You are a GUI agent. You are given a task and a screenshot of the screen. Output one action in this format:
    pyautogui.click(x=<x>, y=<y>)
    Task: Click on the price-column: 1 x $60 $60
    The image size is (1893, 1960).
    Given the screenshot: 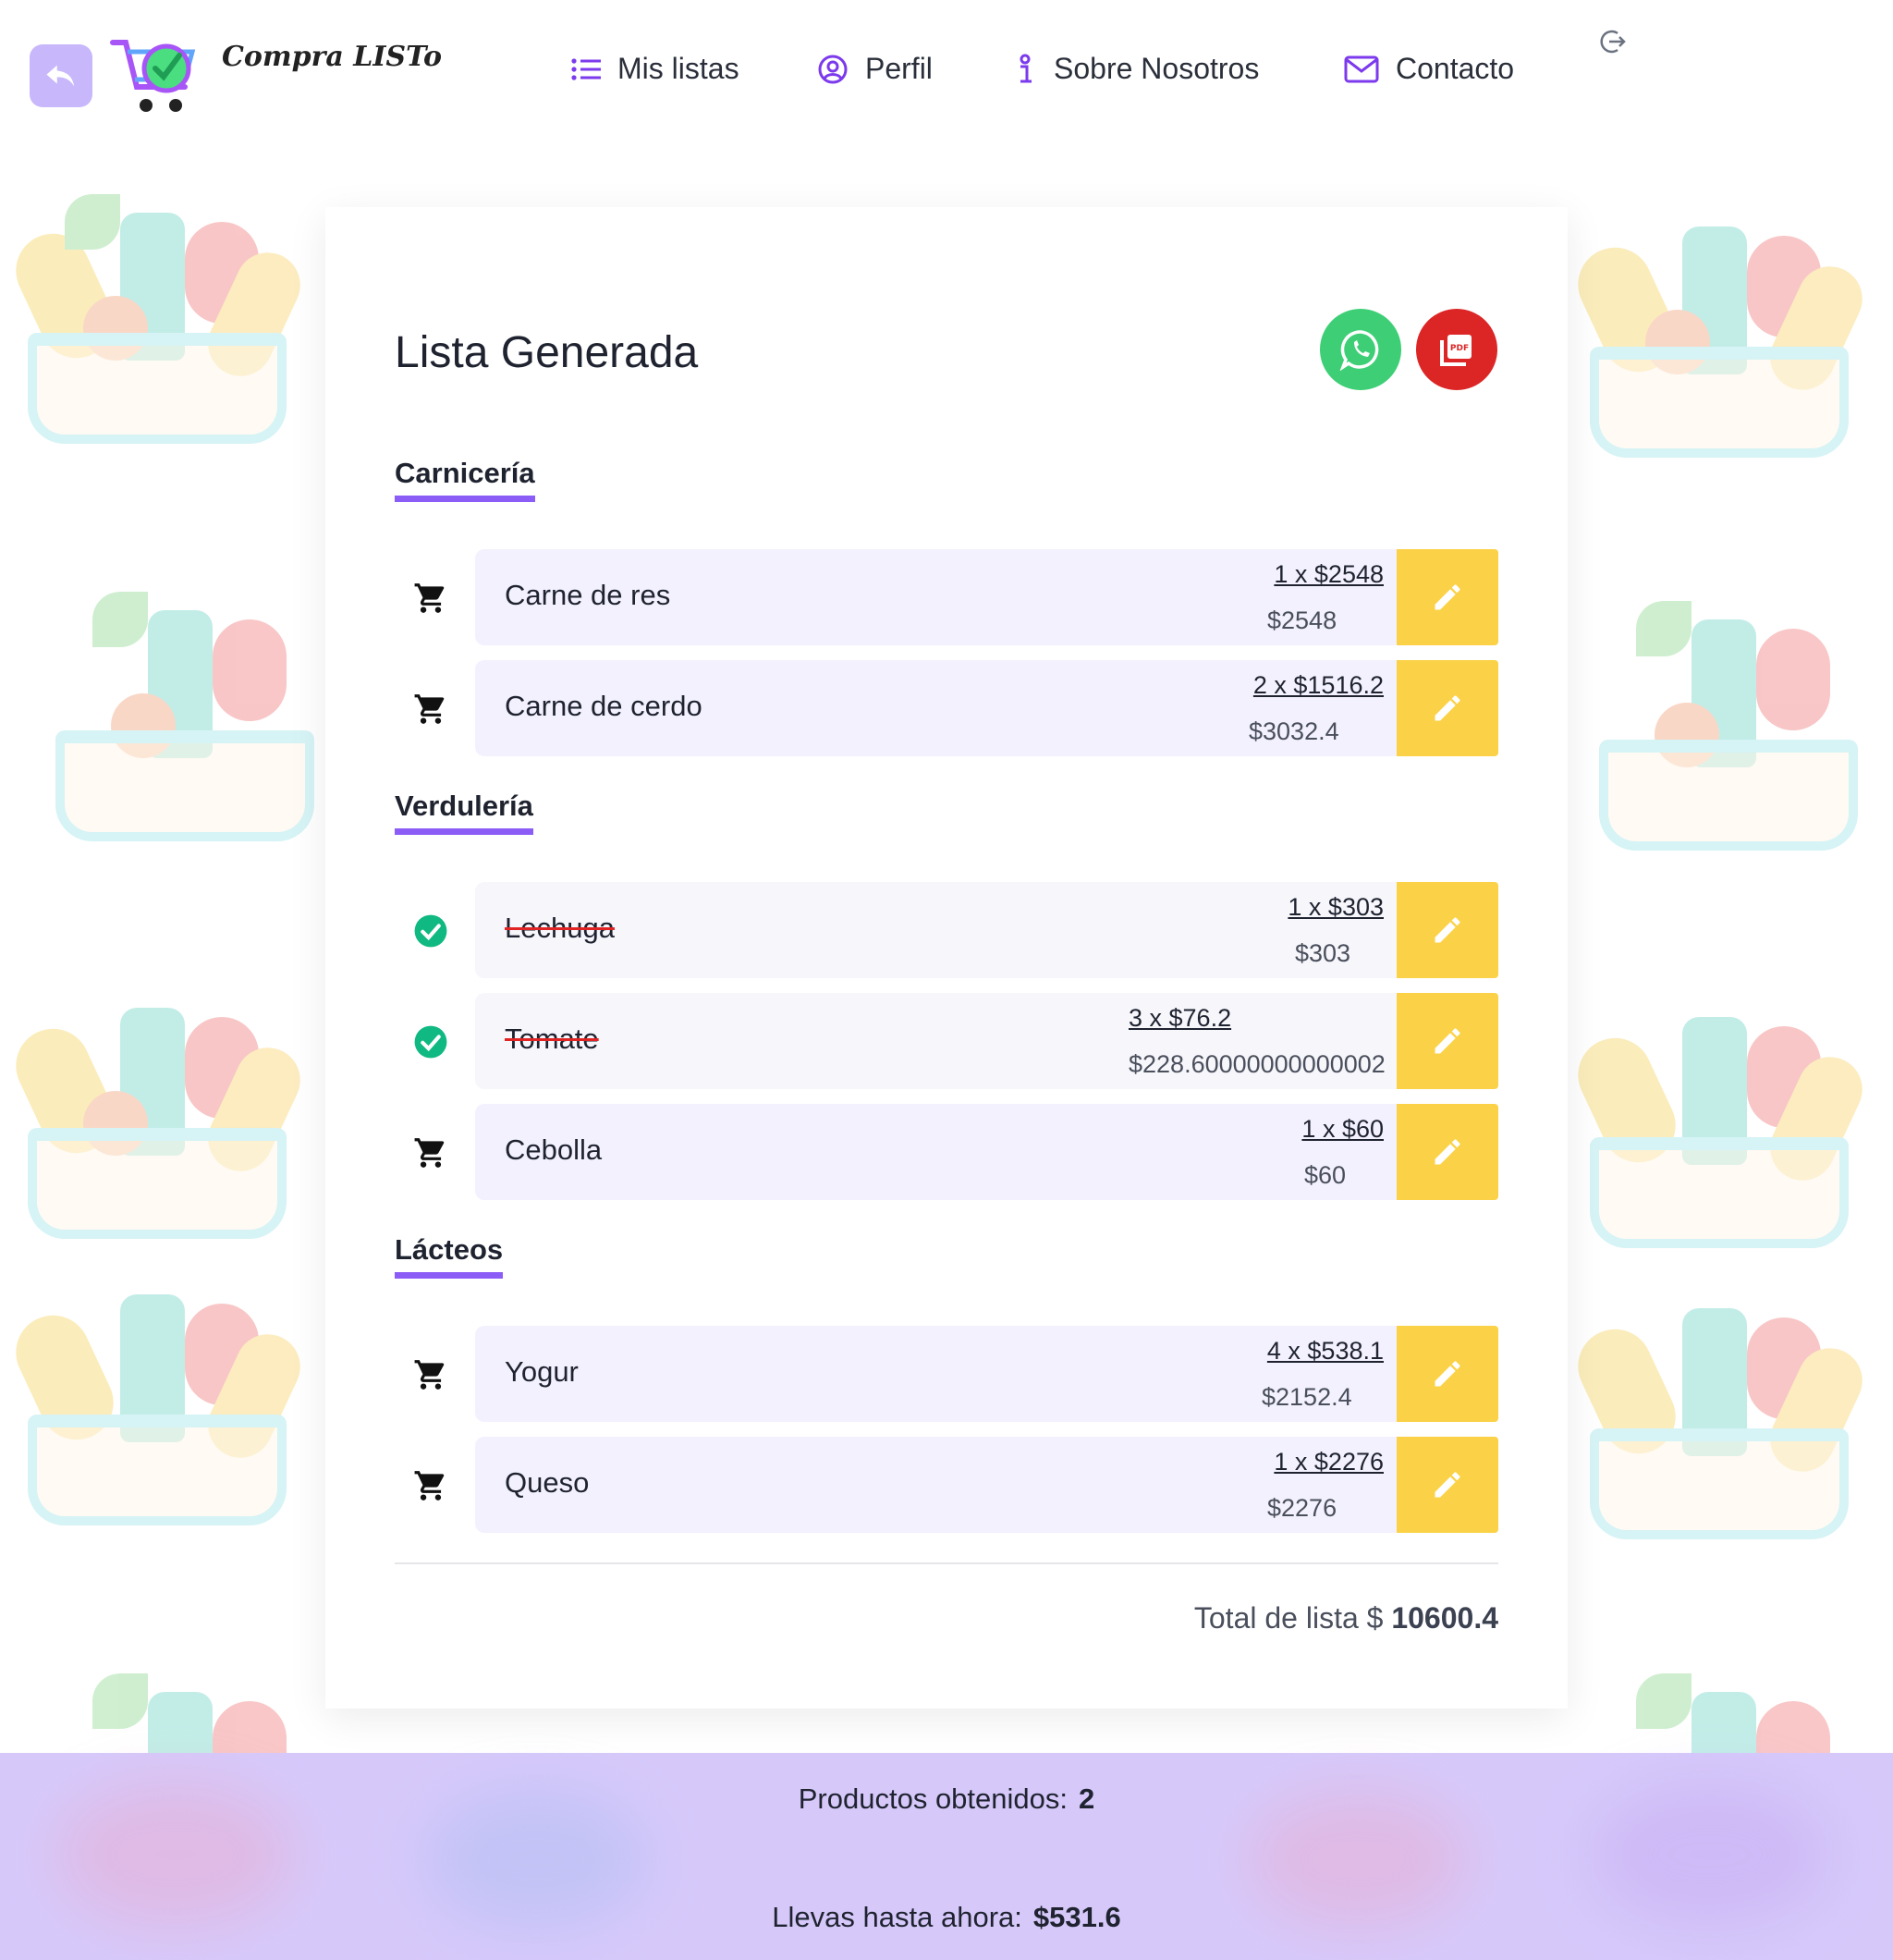 What is the action you would take?
    pyautogui.click(x=1349, y=1152)
    